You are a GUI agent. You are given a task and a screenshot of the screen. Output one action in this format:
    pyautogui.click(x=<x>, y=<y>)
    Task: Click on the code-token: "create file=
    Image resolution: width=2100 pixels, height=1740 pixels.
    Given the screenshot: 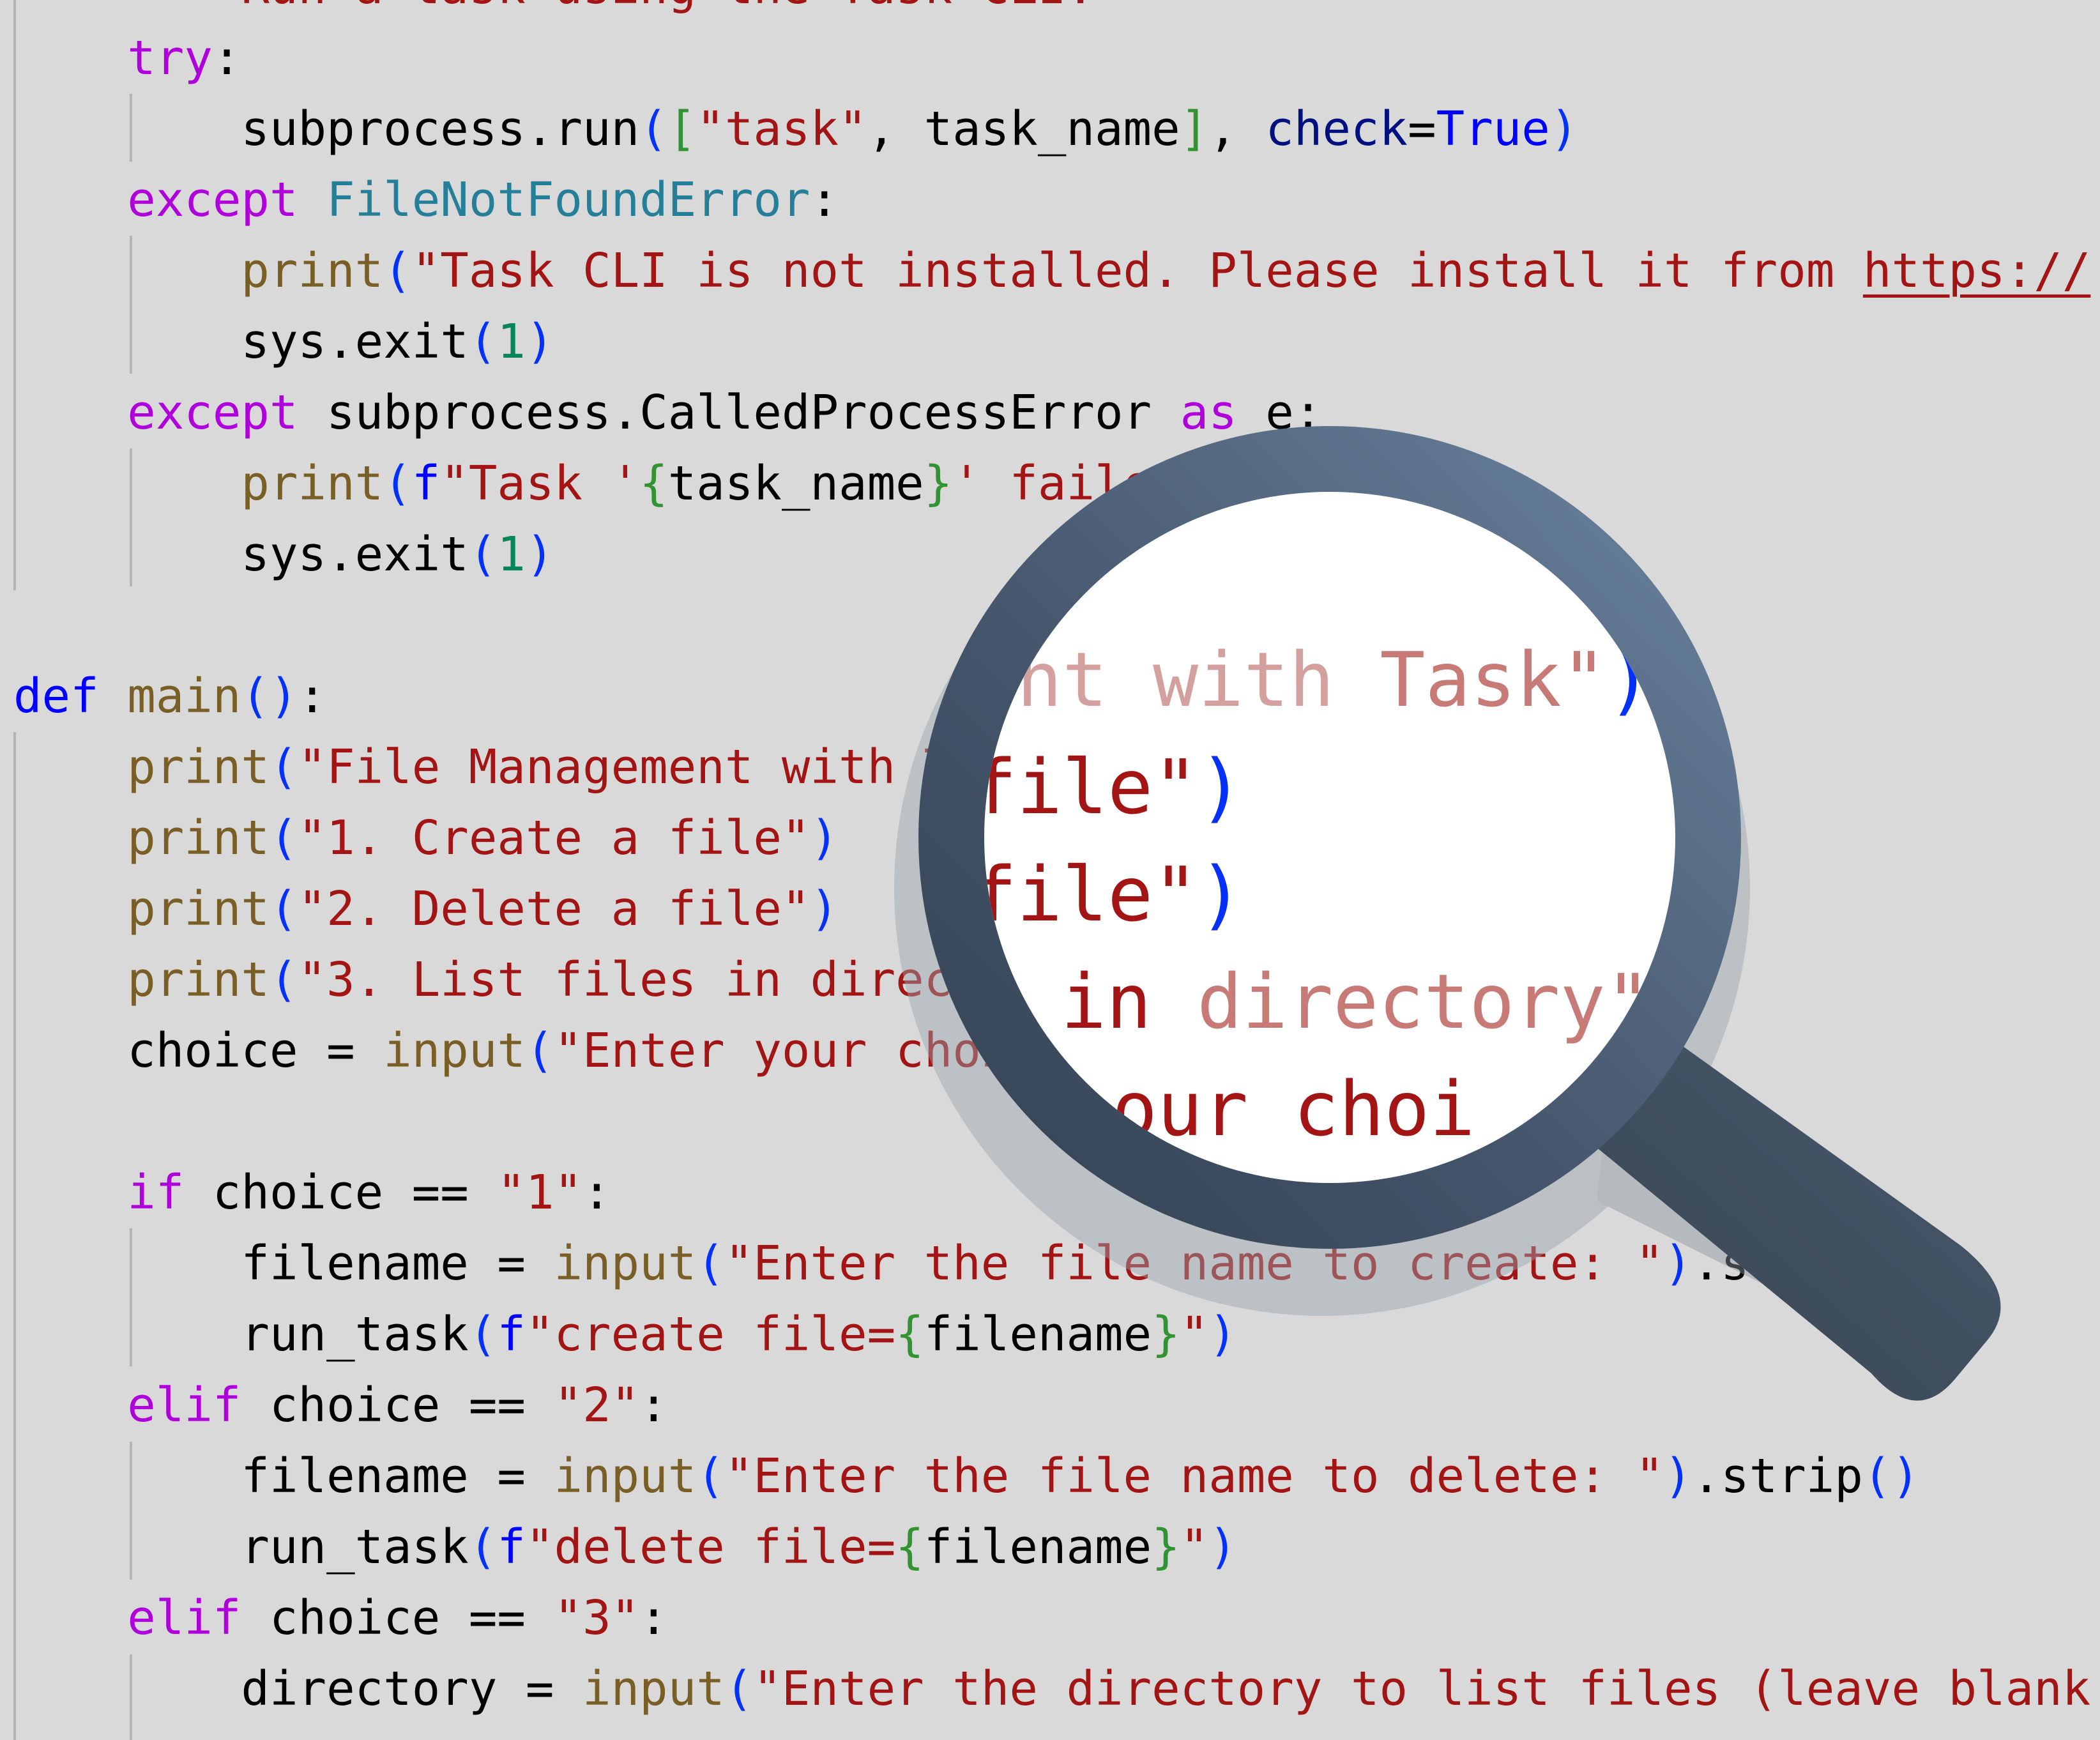 What is the action you would take?
    pyautogui.click(x=710, y=1334)
    